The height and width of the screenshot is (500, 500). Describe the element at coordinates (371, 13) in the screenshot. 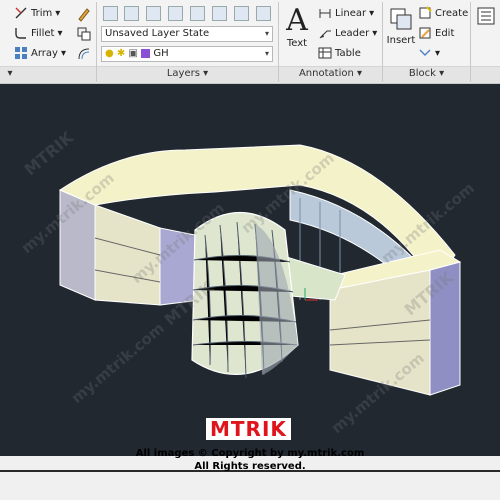

I see `linear-dropdown-arrow: ▾` at that location.